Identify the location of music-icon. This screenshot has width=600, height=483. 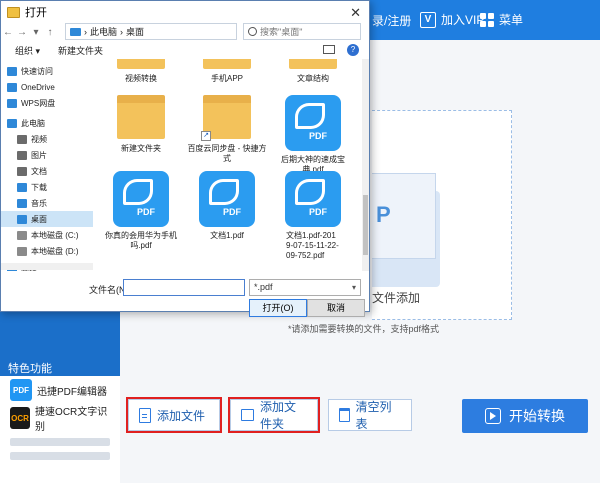
(22, 203).